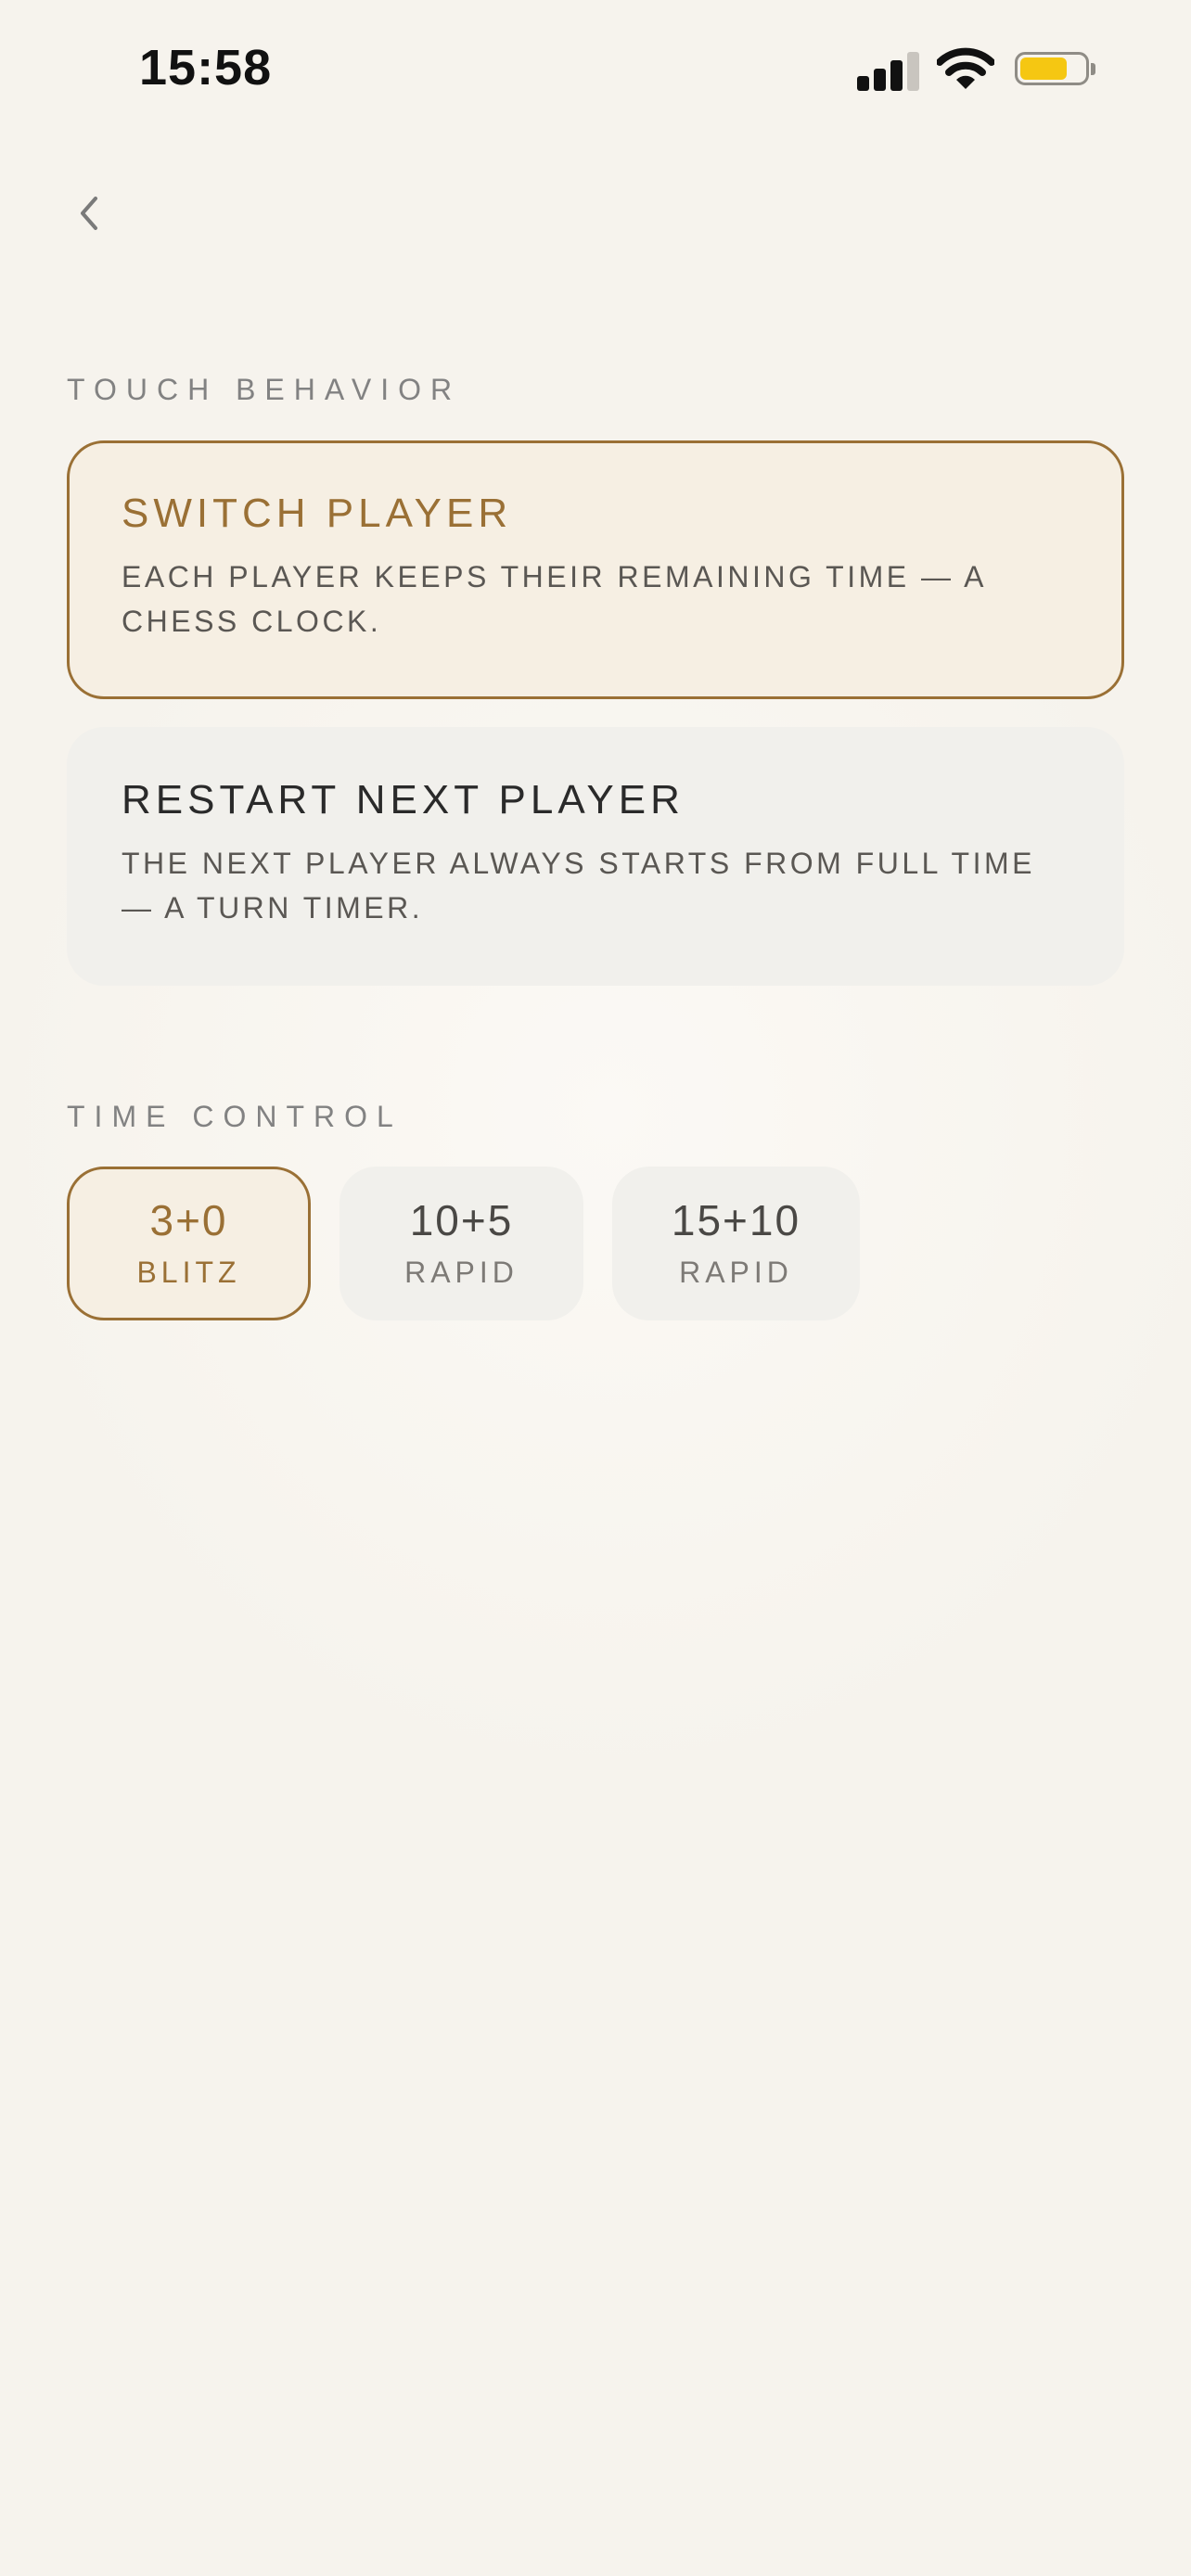 The image size is (1191, 2576). I want to click on chip-value: 15+10, so click(736, 1220).